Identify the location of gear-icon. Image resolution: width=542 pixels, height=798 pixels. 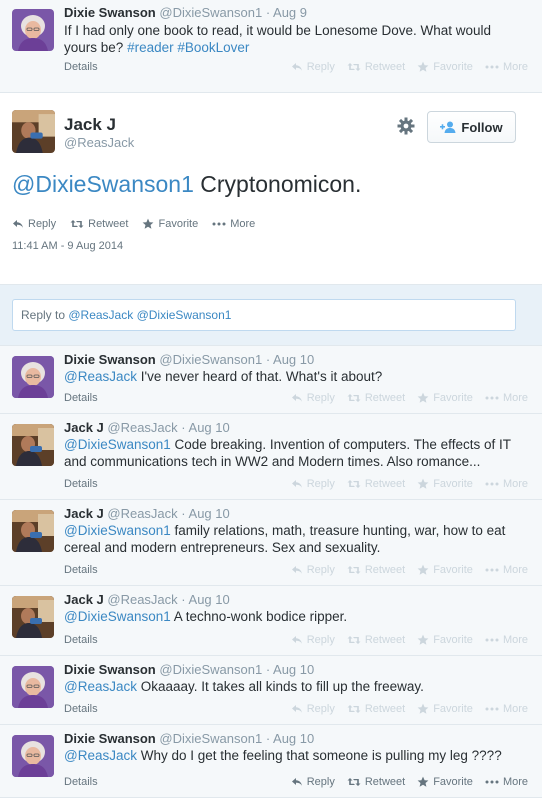
(406, 126).